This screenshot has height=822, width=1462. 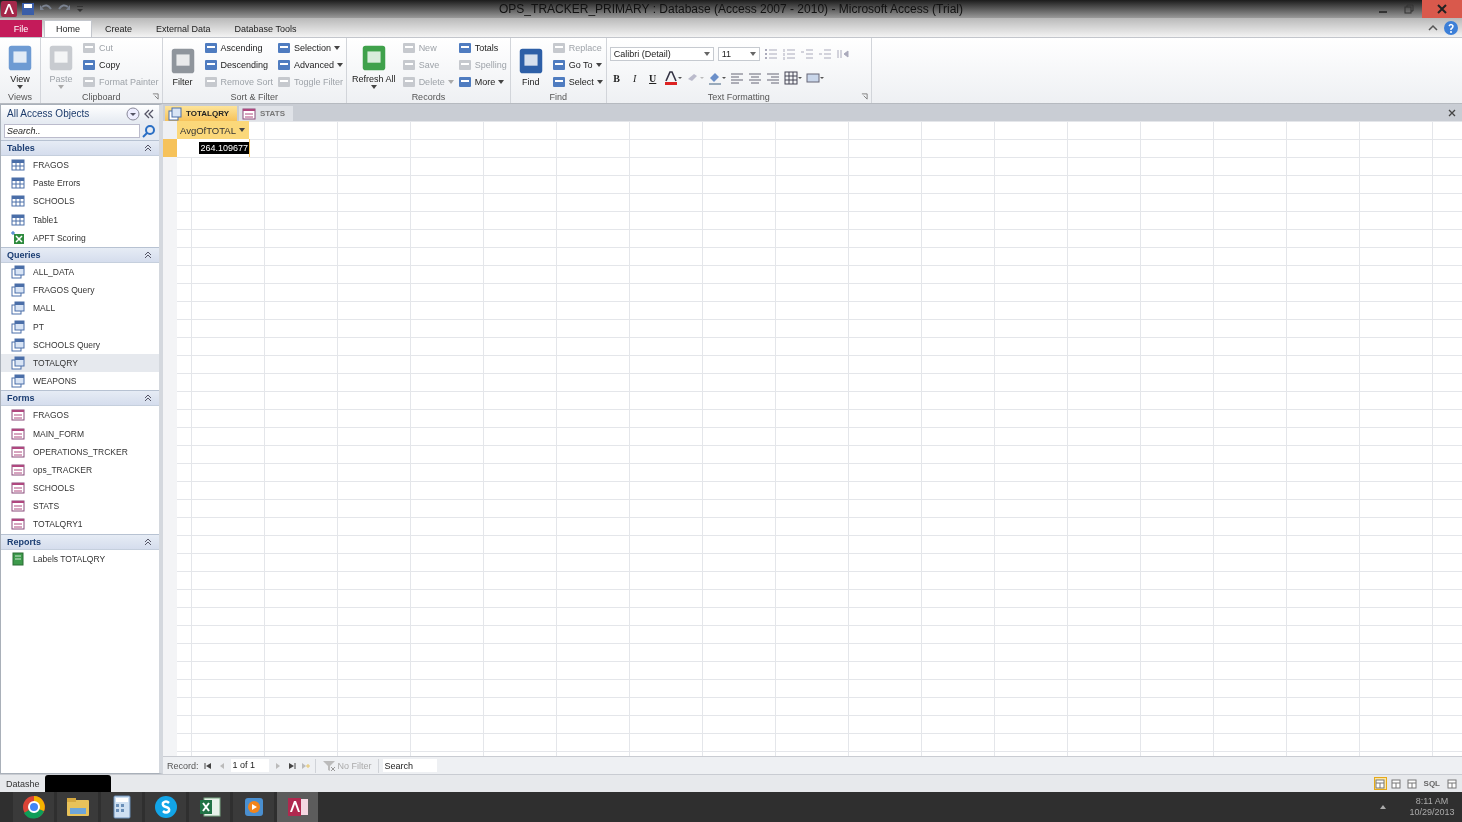 What do you see at coordinates (80, 558) in the screenshot?
I see `navigation-item: Labels TOTALQRY` at bounding box center [80, 558].